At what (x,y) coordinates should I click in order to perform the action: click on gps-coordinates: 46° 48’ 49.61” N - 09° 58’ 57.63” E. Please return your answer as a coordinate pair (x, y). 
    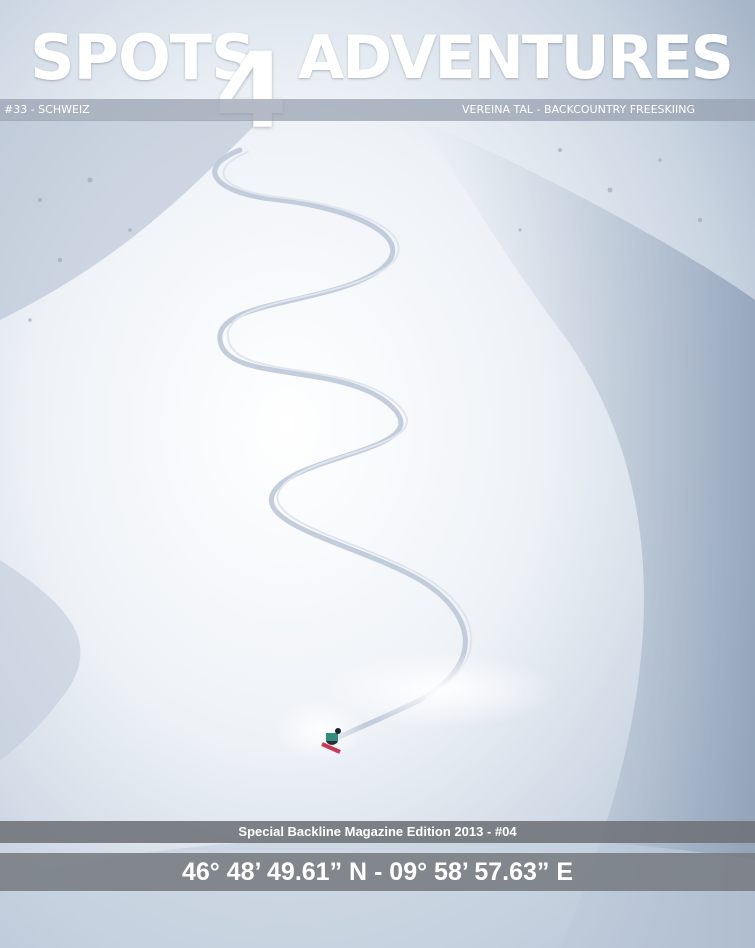
    Looking at the image, I should click on (377, 872).